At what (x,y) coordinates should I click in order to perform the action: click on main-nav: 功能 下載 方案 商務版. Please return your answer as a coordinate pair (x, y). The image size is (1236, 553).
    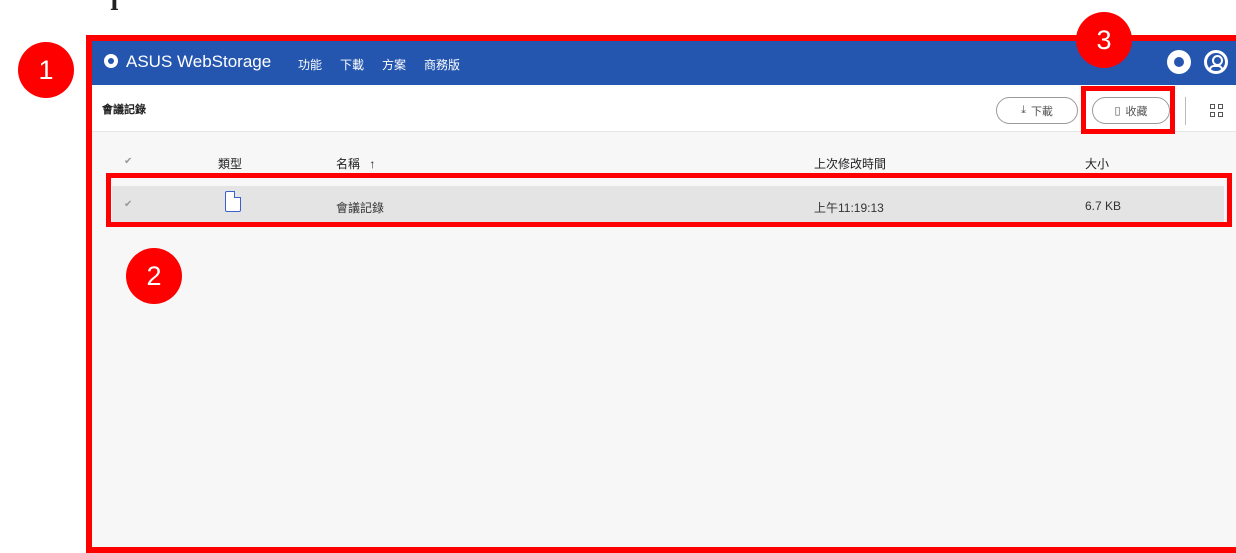
    Looking at the image, I should click on (388, 64).